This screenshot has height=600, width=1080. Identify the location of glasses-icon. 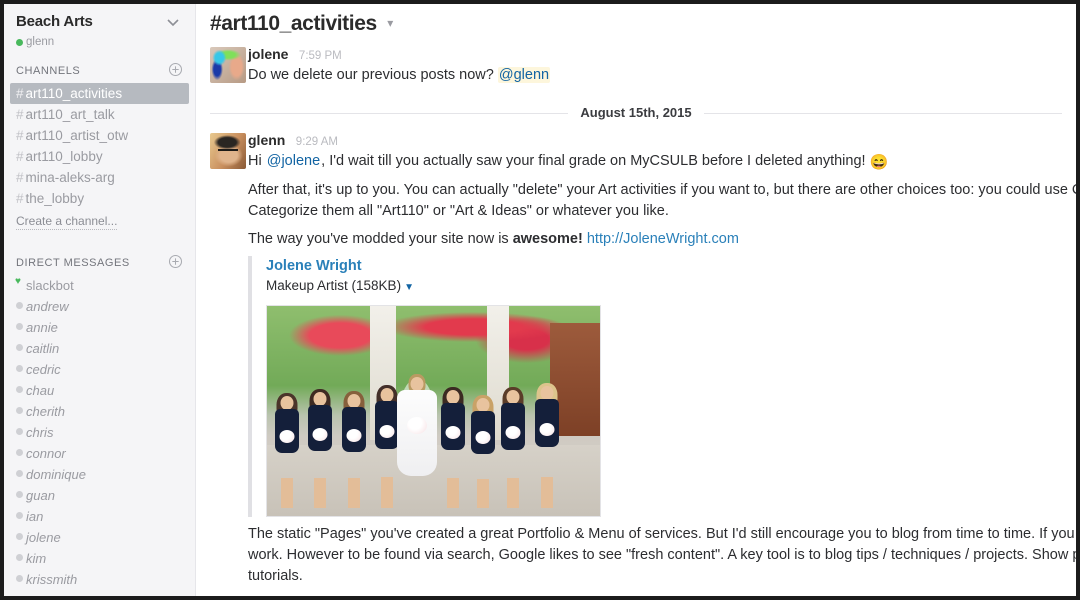
(228, 151).